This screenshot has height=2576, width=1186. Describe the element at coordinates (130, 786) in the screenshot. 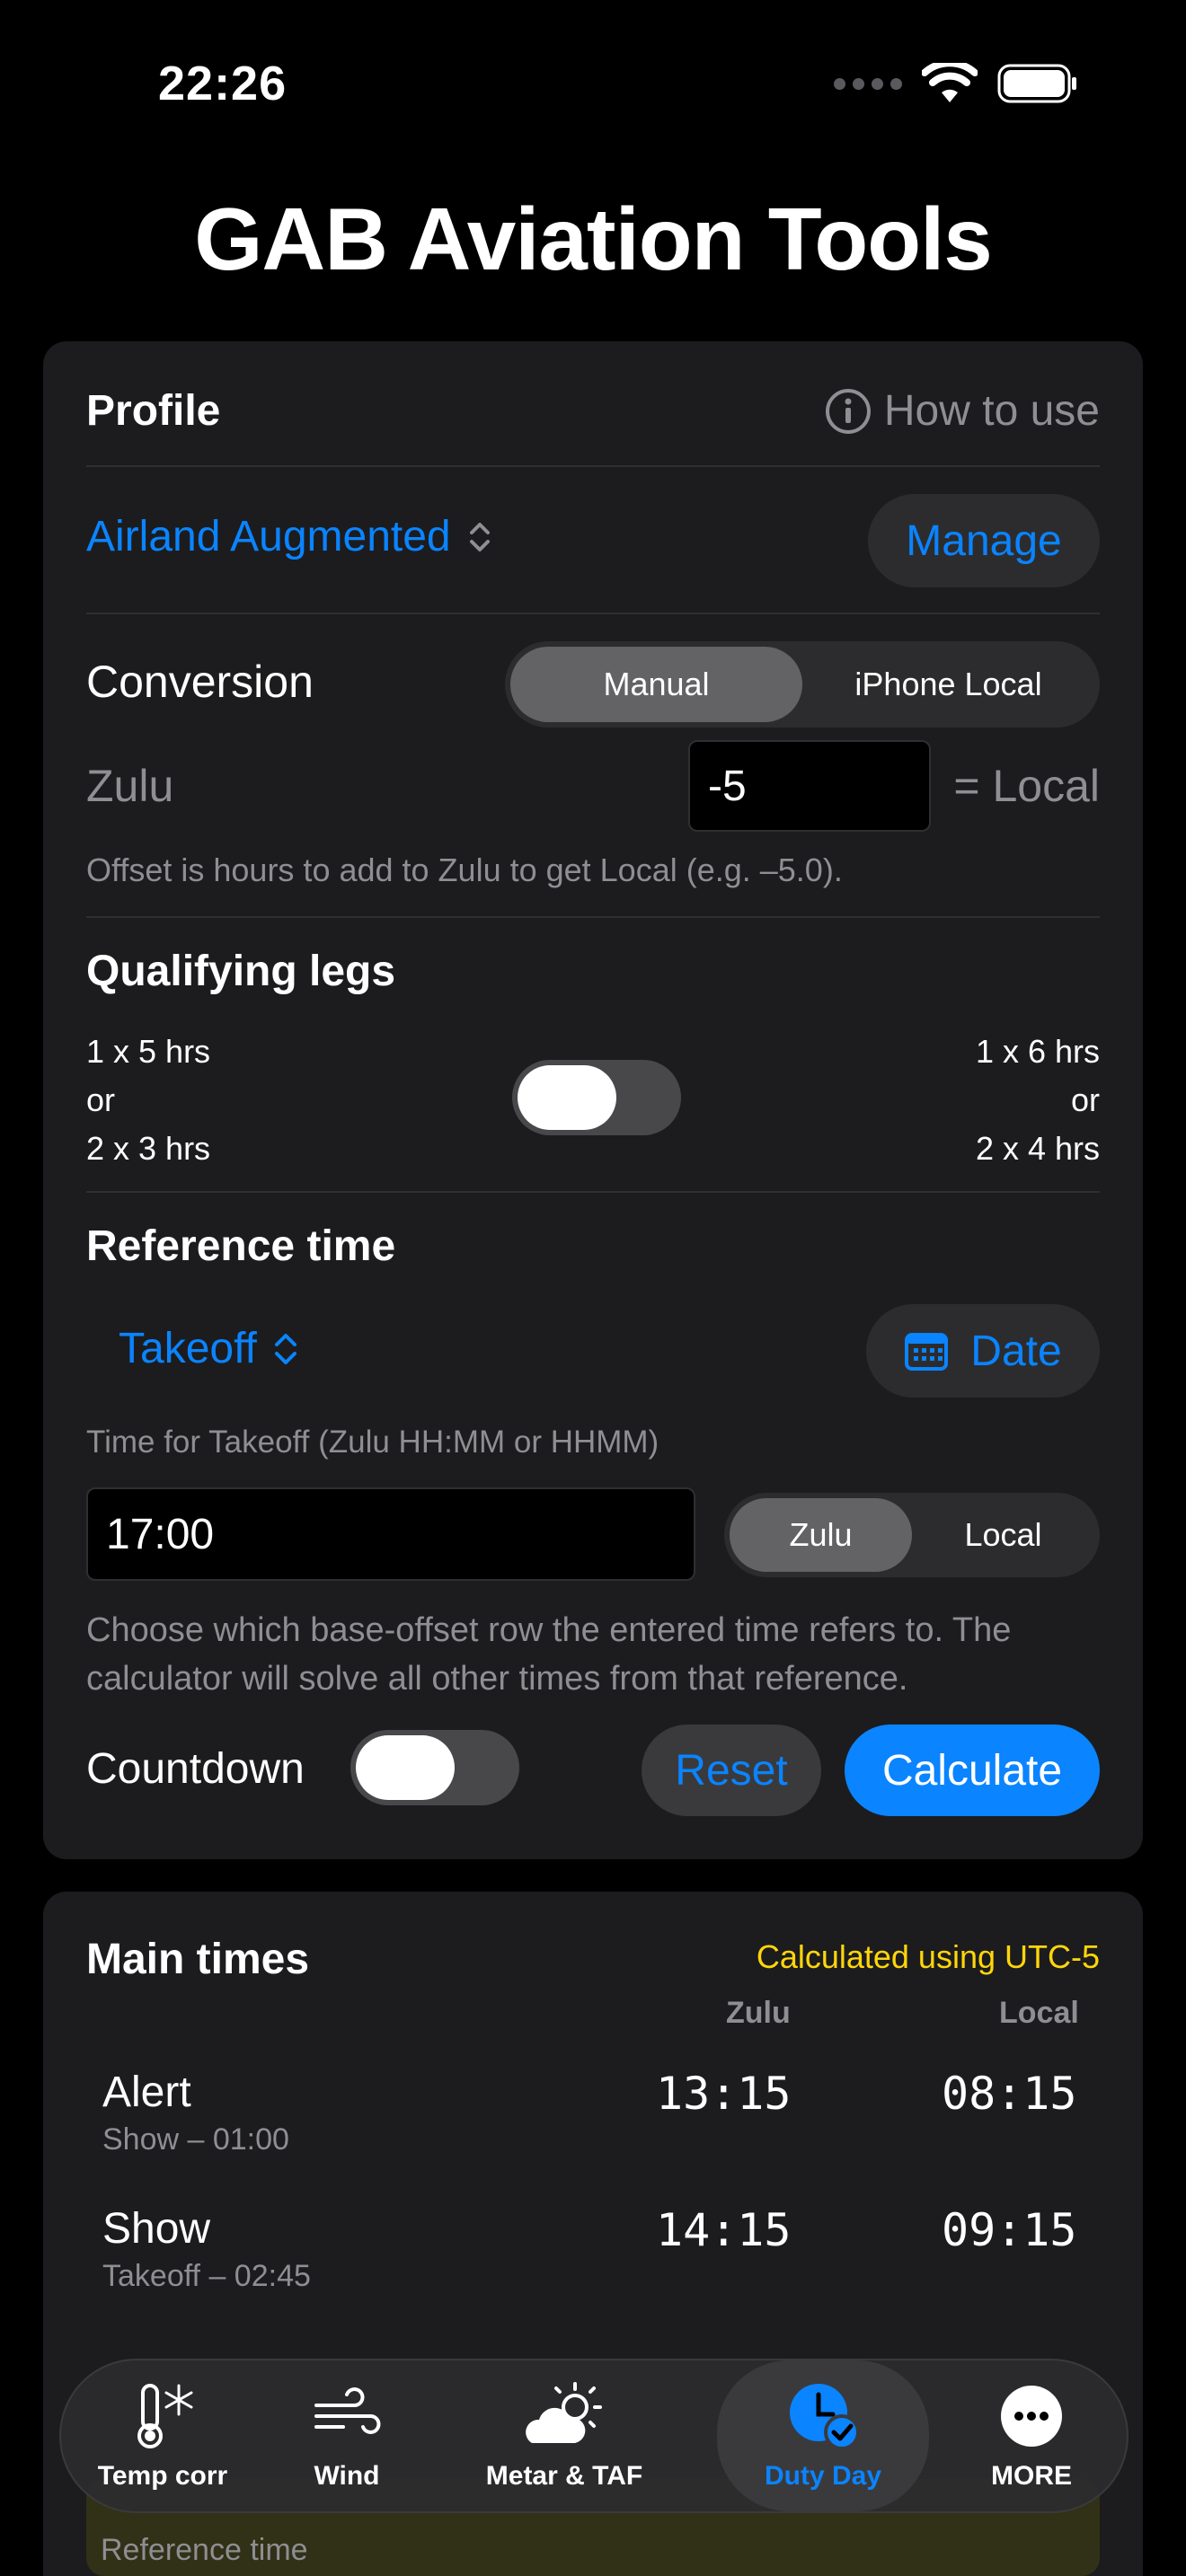

I see `zulu-label: Zulu` at that location.